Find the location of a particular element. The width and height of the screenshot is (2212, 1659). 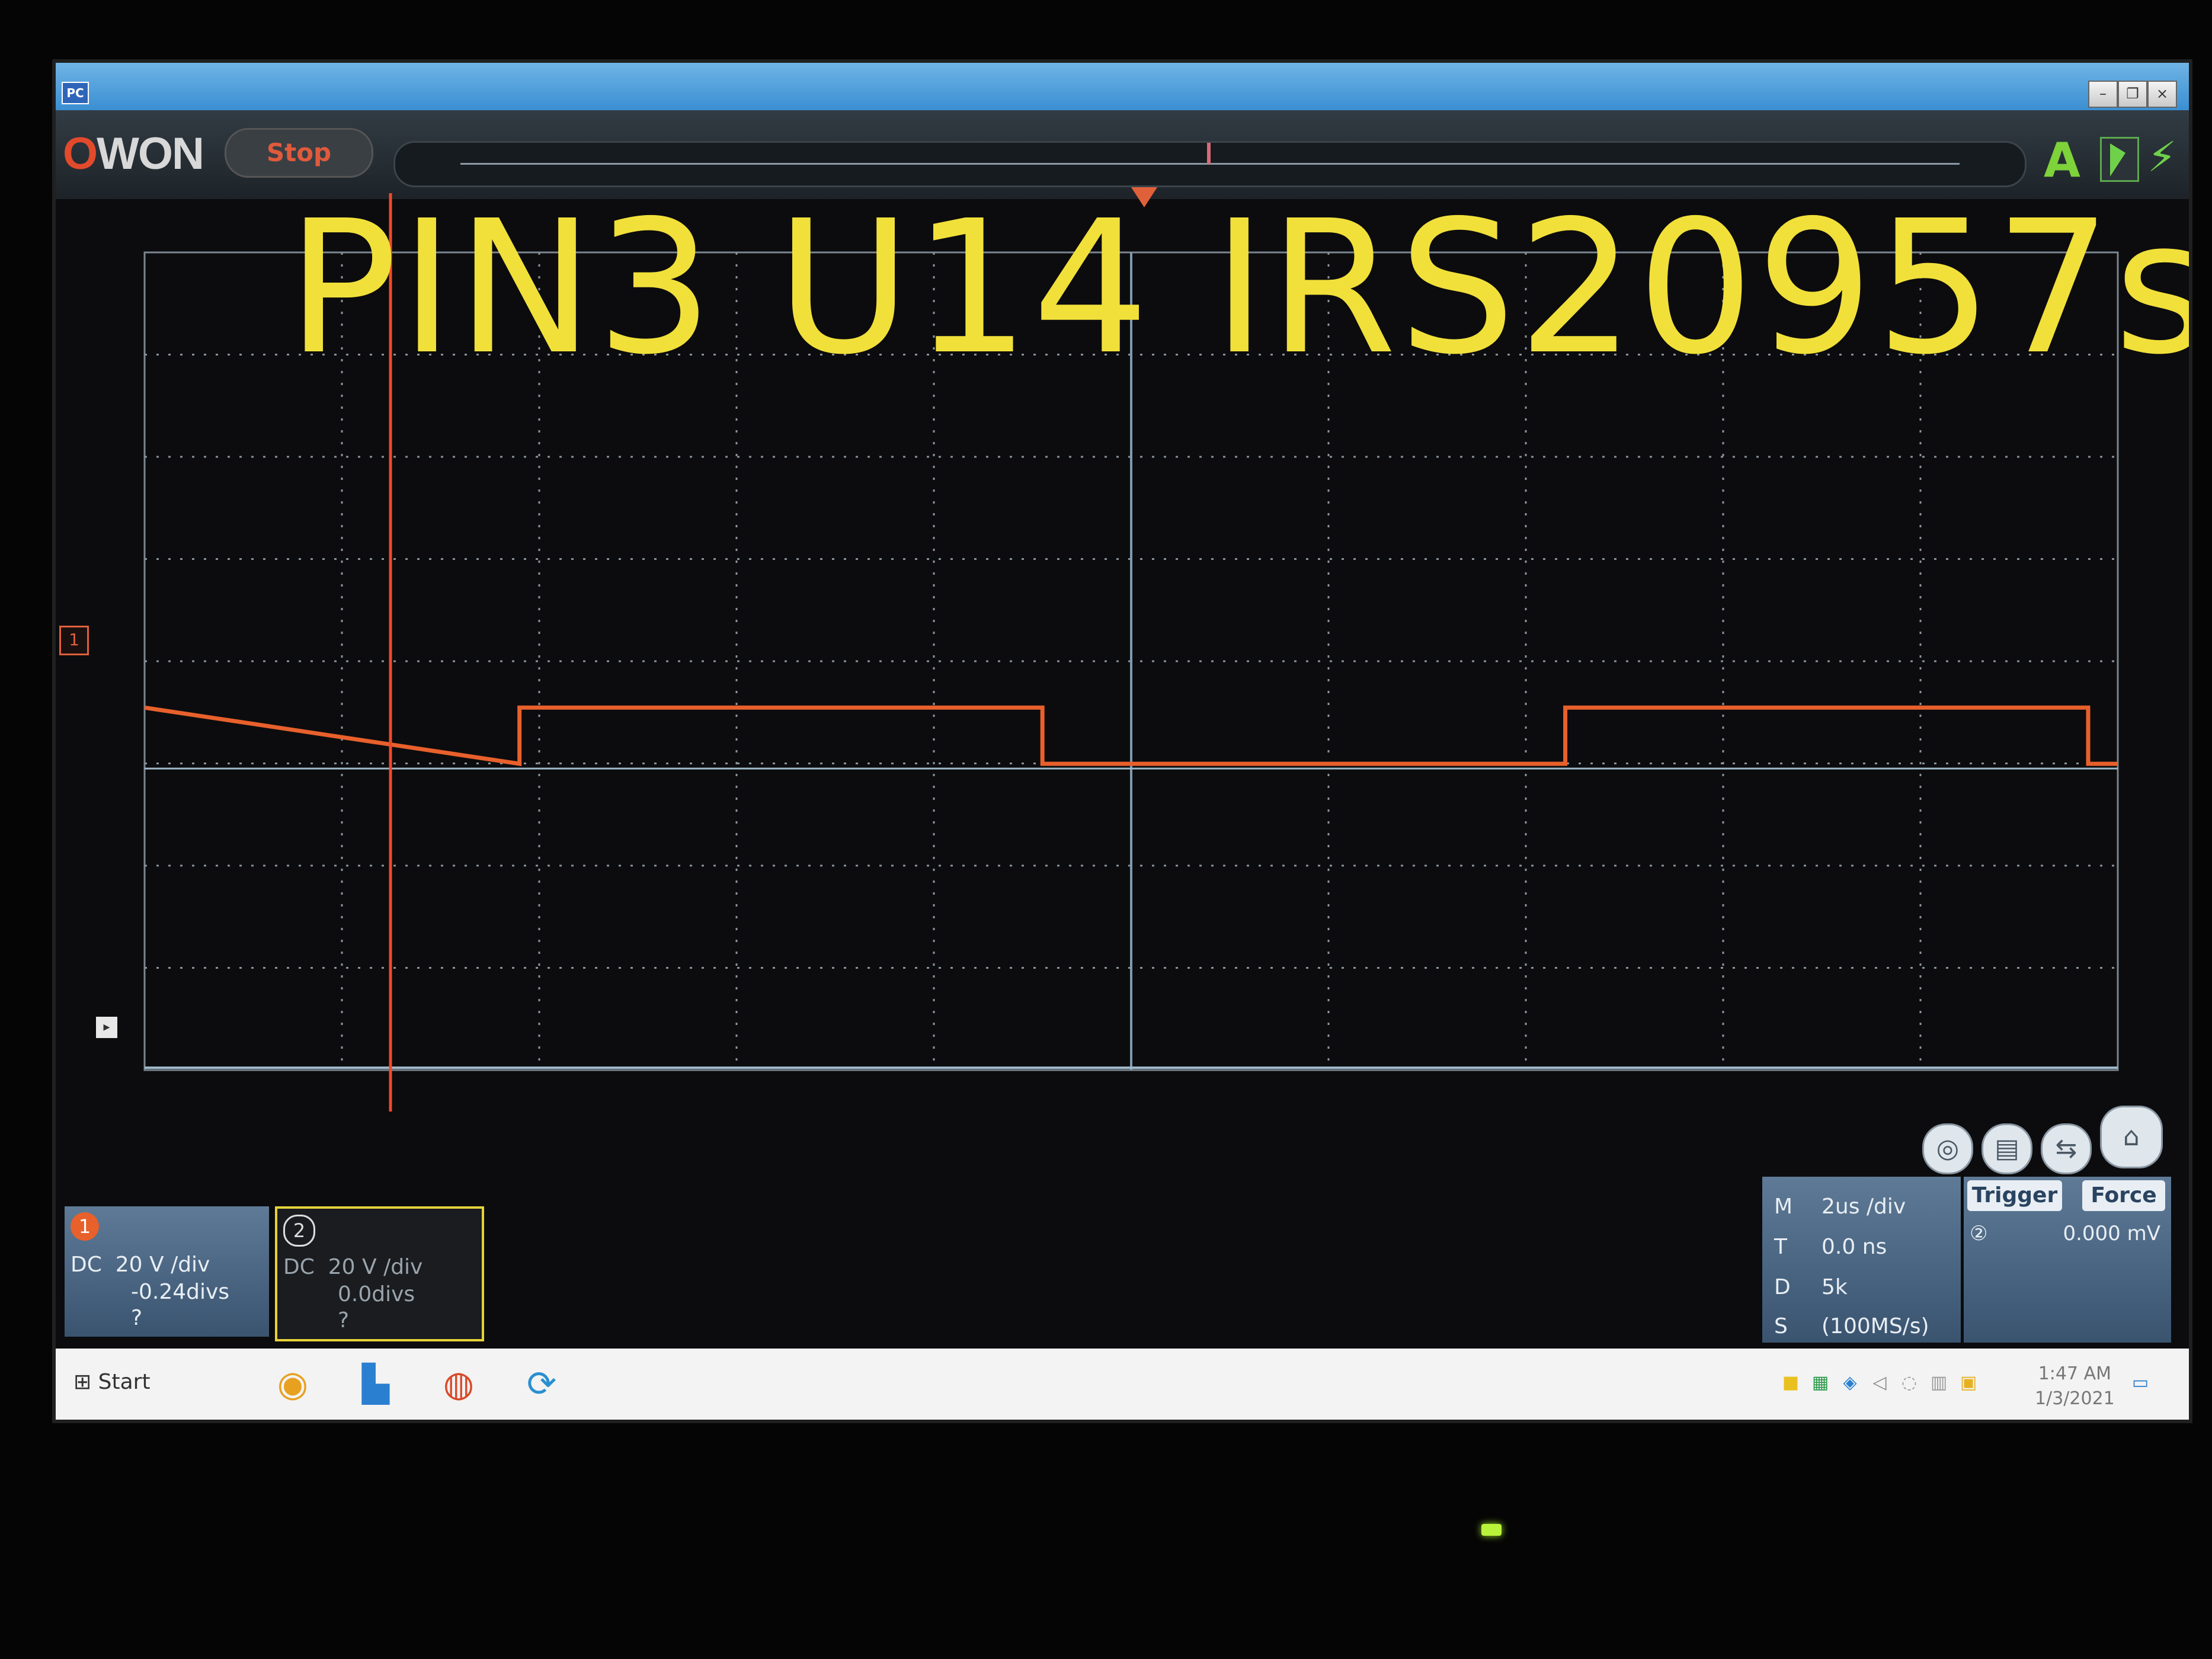

network-icon: ◈ is located at coordinates (1850, 1383).